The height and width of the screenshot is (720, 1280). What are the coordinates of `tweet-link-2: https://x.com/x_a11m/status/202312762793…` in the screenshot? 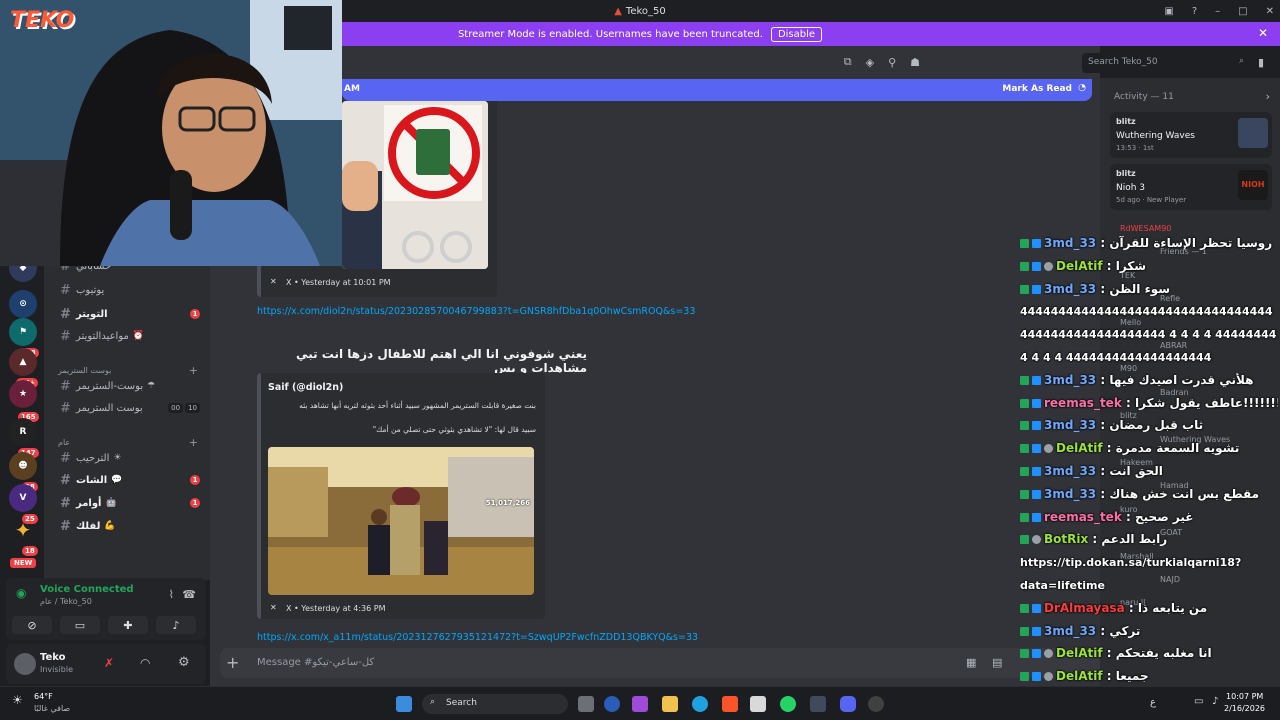 It's located at (477, 637).